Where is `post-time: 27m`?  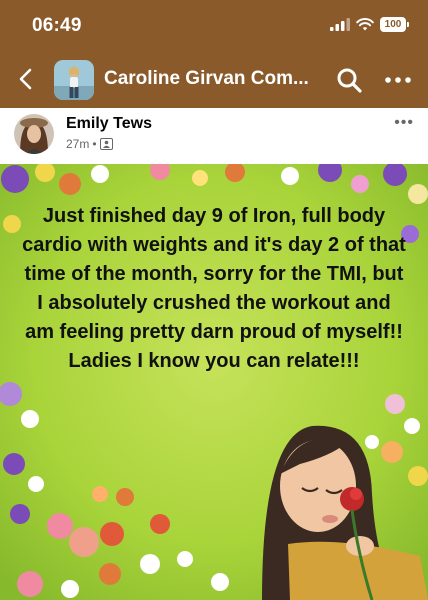
post-time: 27m is located at coordinates (77, 144).